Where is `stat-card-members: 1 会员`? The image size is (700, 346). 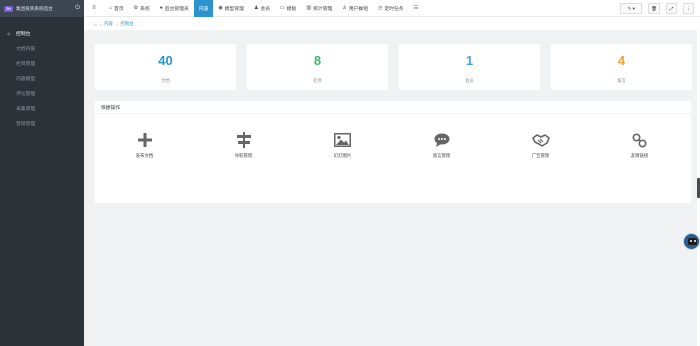
stat-card-members: 1 会员 is located at coordinates (469, 67).